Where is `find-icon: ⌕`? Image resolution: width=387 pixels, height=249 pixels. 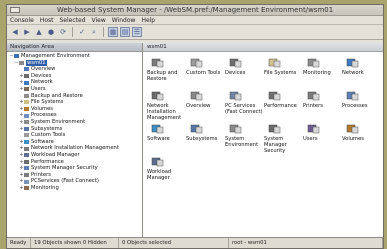
find-icon: ⌕ is located at coordinates (94, 32).